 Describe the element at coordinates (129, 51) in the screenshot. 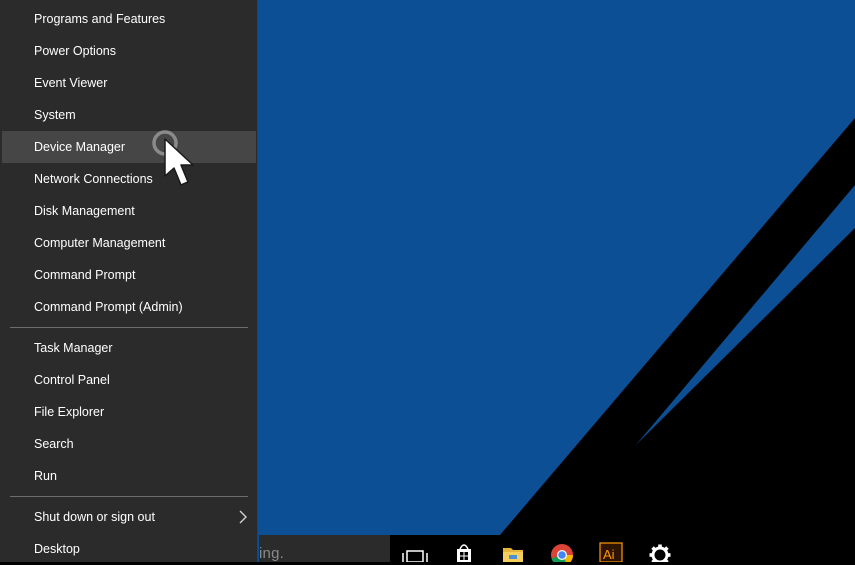

I see `menu-item-power-options: Power Options` at that location.